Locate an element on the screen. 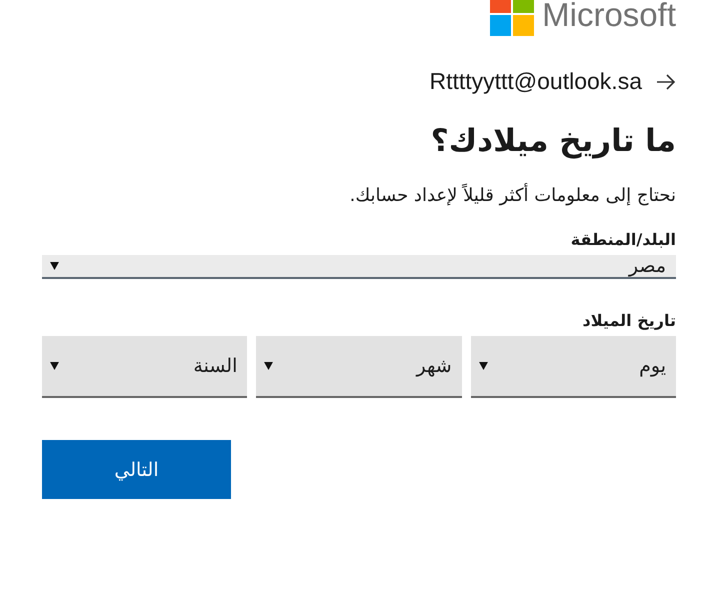 This screenshot has height=600, width=720. date-dropdown: شهر is located at coordinates (359, 367).